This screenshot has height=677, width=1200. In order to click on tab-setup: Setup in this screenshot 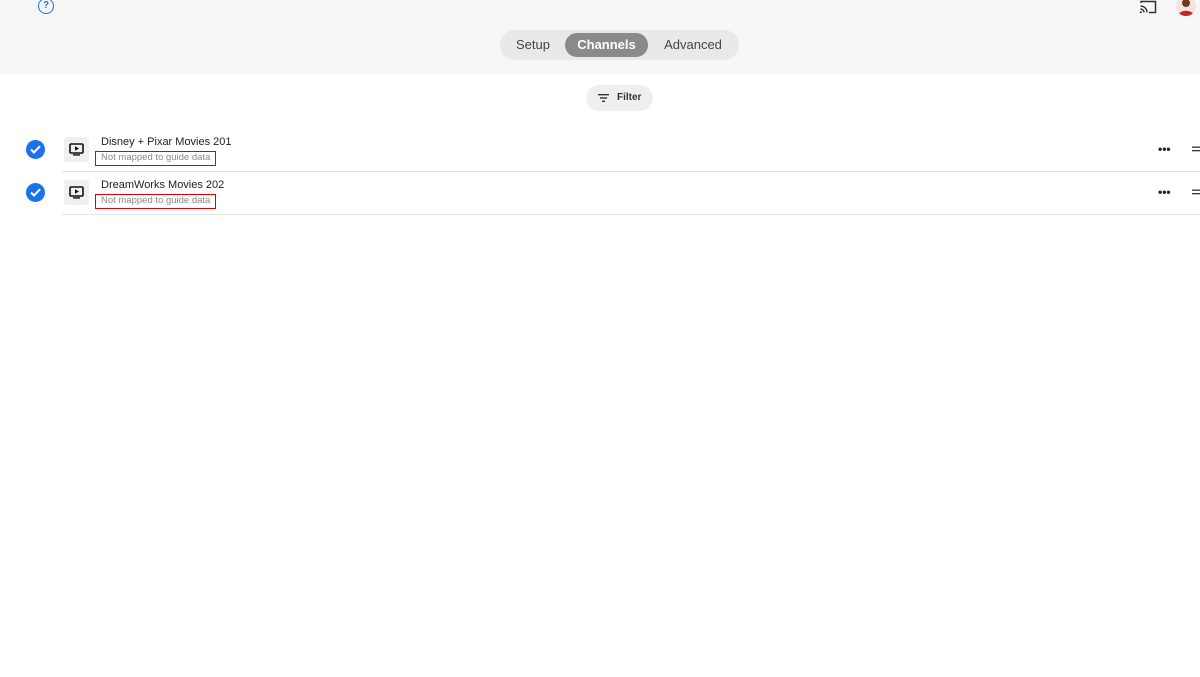, I will do `click(533, 45)`.